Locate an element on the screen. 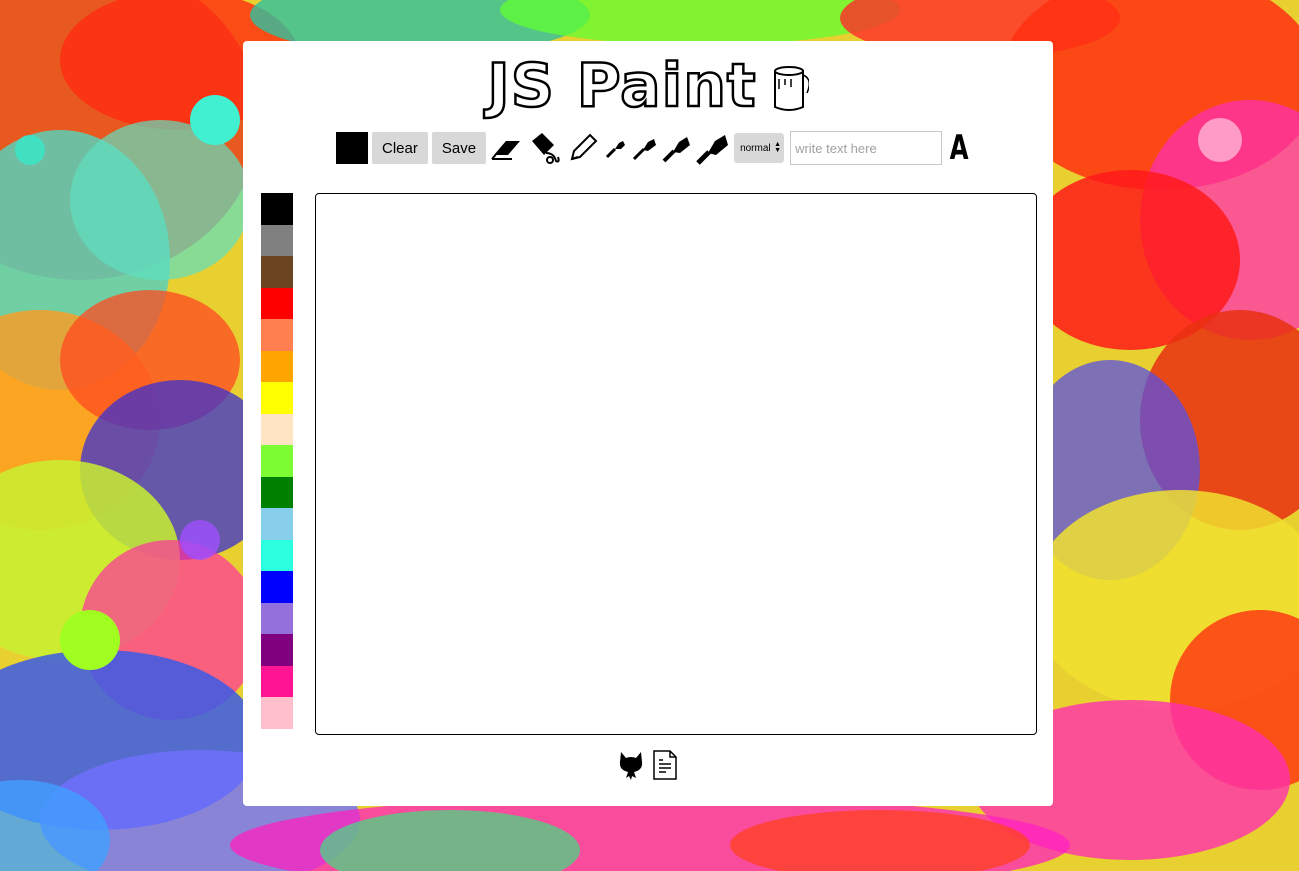 This screenshot has height=871, width=1299. blend-mode-select: normal ▲ ▼ is located at coordinates (759, 148).